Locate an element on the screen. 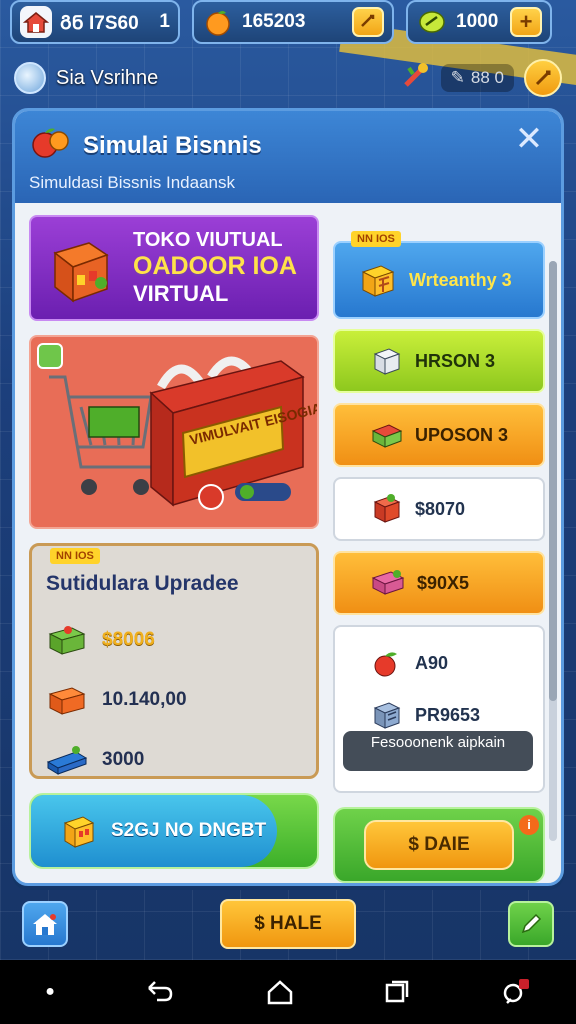  gems-pill: 1000 + is located at coordinates (479, 22).